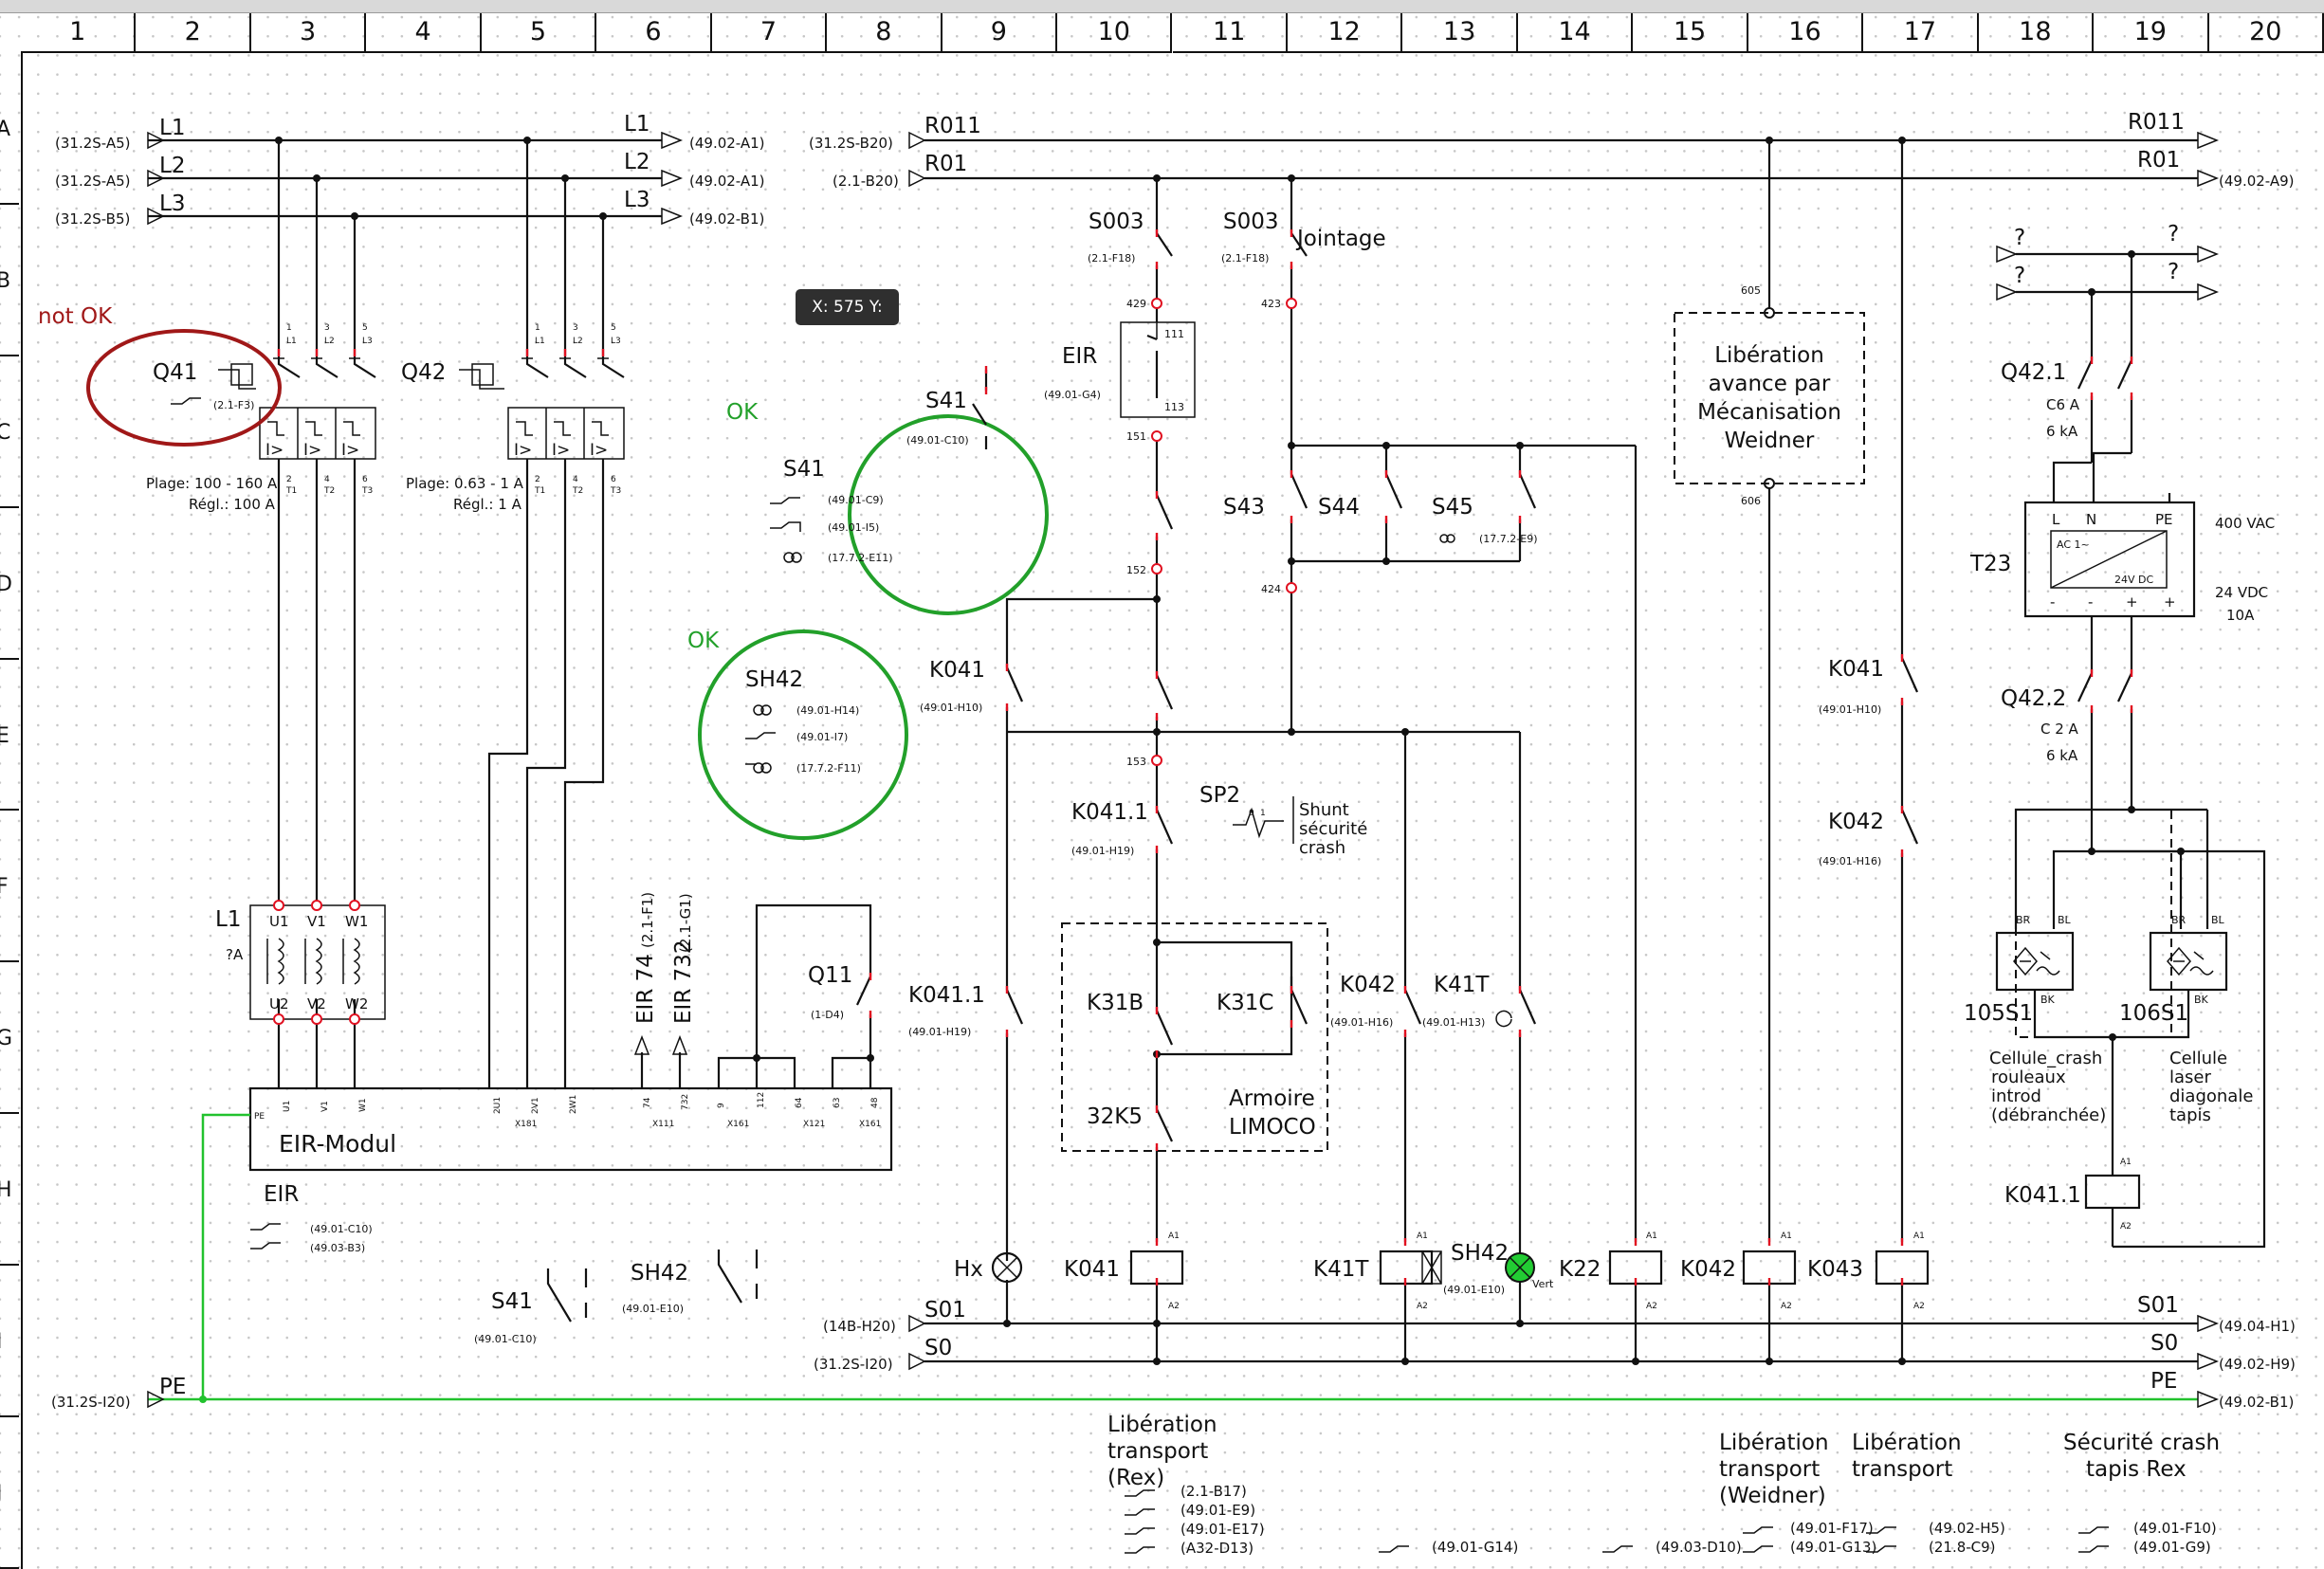 The image size is (2324, 1569). Describe the element at coordinates (312, 450) in the screenshot. I see `q41-trip-2: I>` at that location.